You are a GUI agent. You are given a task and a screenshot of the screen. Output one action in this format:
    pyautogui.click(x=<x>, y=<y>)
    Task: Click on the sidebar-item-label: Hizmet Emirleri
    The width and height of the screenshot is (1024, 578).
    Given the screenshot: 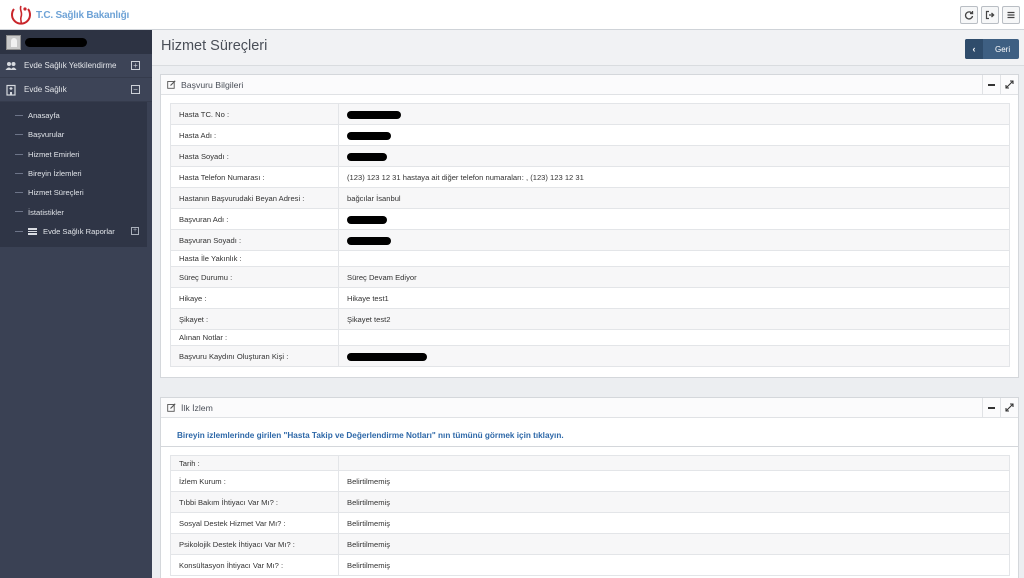 What is the action you would take?
    pyautogui.click(x=54, y=154)
    